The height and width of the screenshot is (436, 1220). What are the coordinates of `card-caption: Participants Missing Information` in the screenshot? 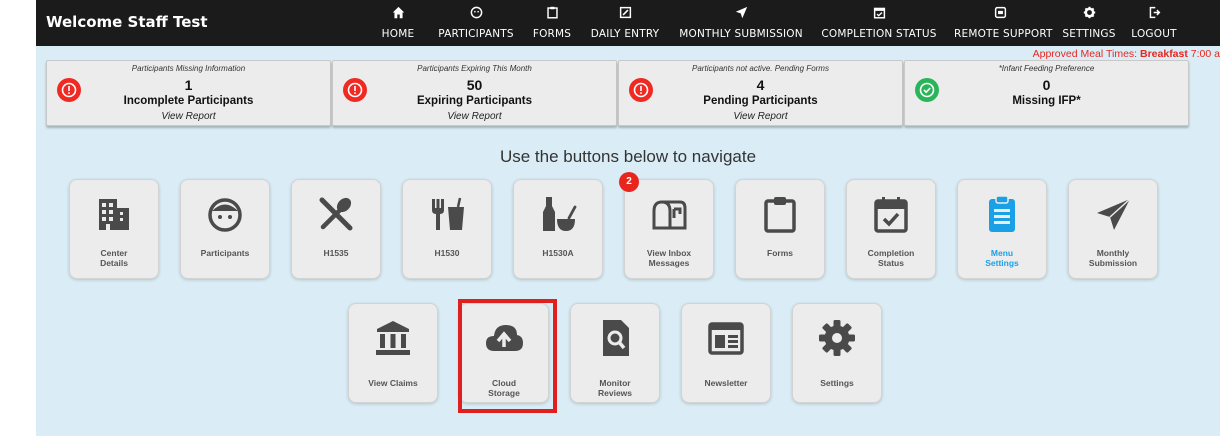 It's located at (188, 68).